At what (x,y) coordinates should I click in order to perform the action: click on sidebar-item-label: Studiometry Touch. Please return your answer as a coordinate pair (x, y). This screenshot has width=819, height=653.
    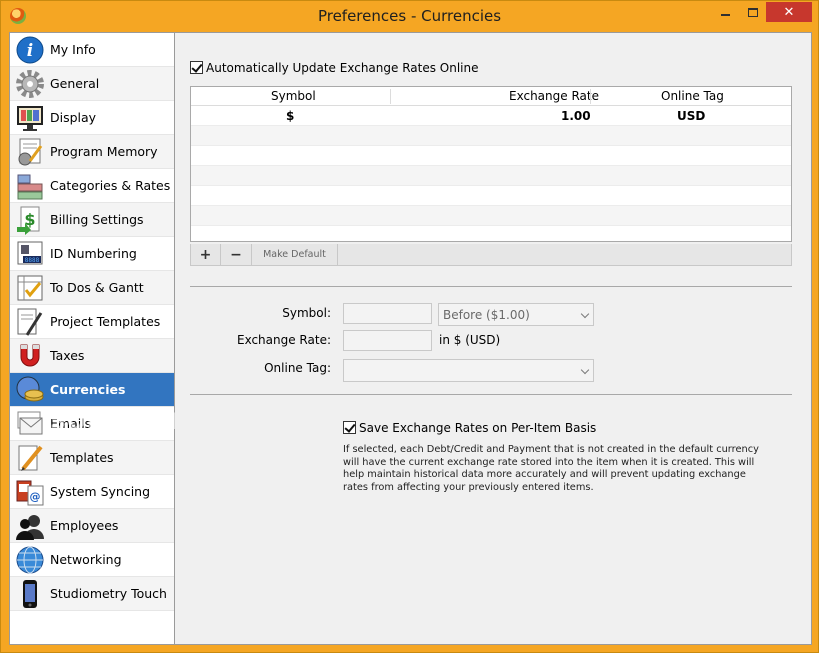
    Looking at the image, I should click on (108, 593).